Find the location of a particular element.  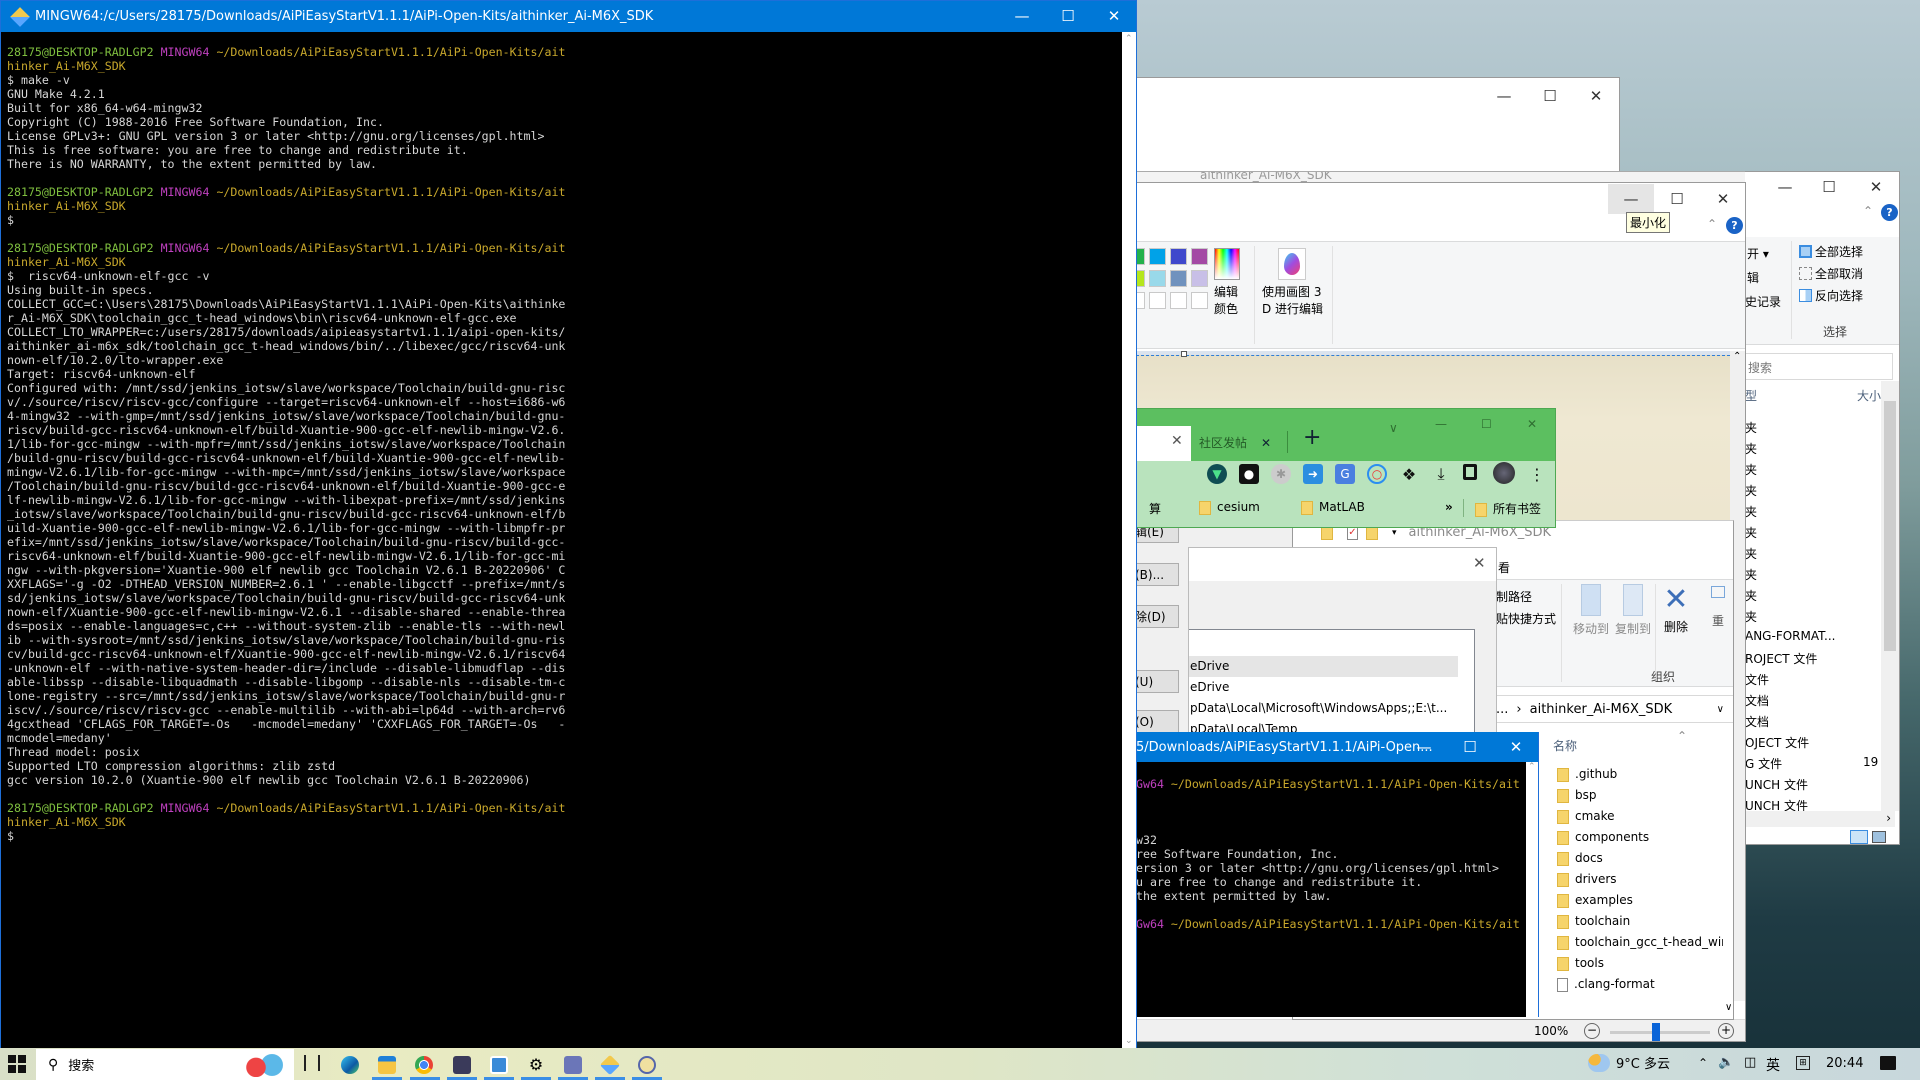

delete-button: ✕ 删除 is located at coordinates (1676, 608).